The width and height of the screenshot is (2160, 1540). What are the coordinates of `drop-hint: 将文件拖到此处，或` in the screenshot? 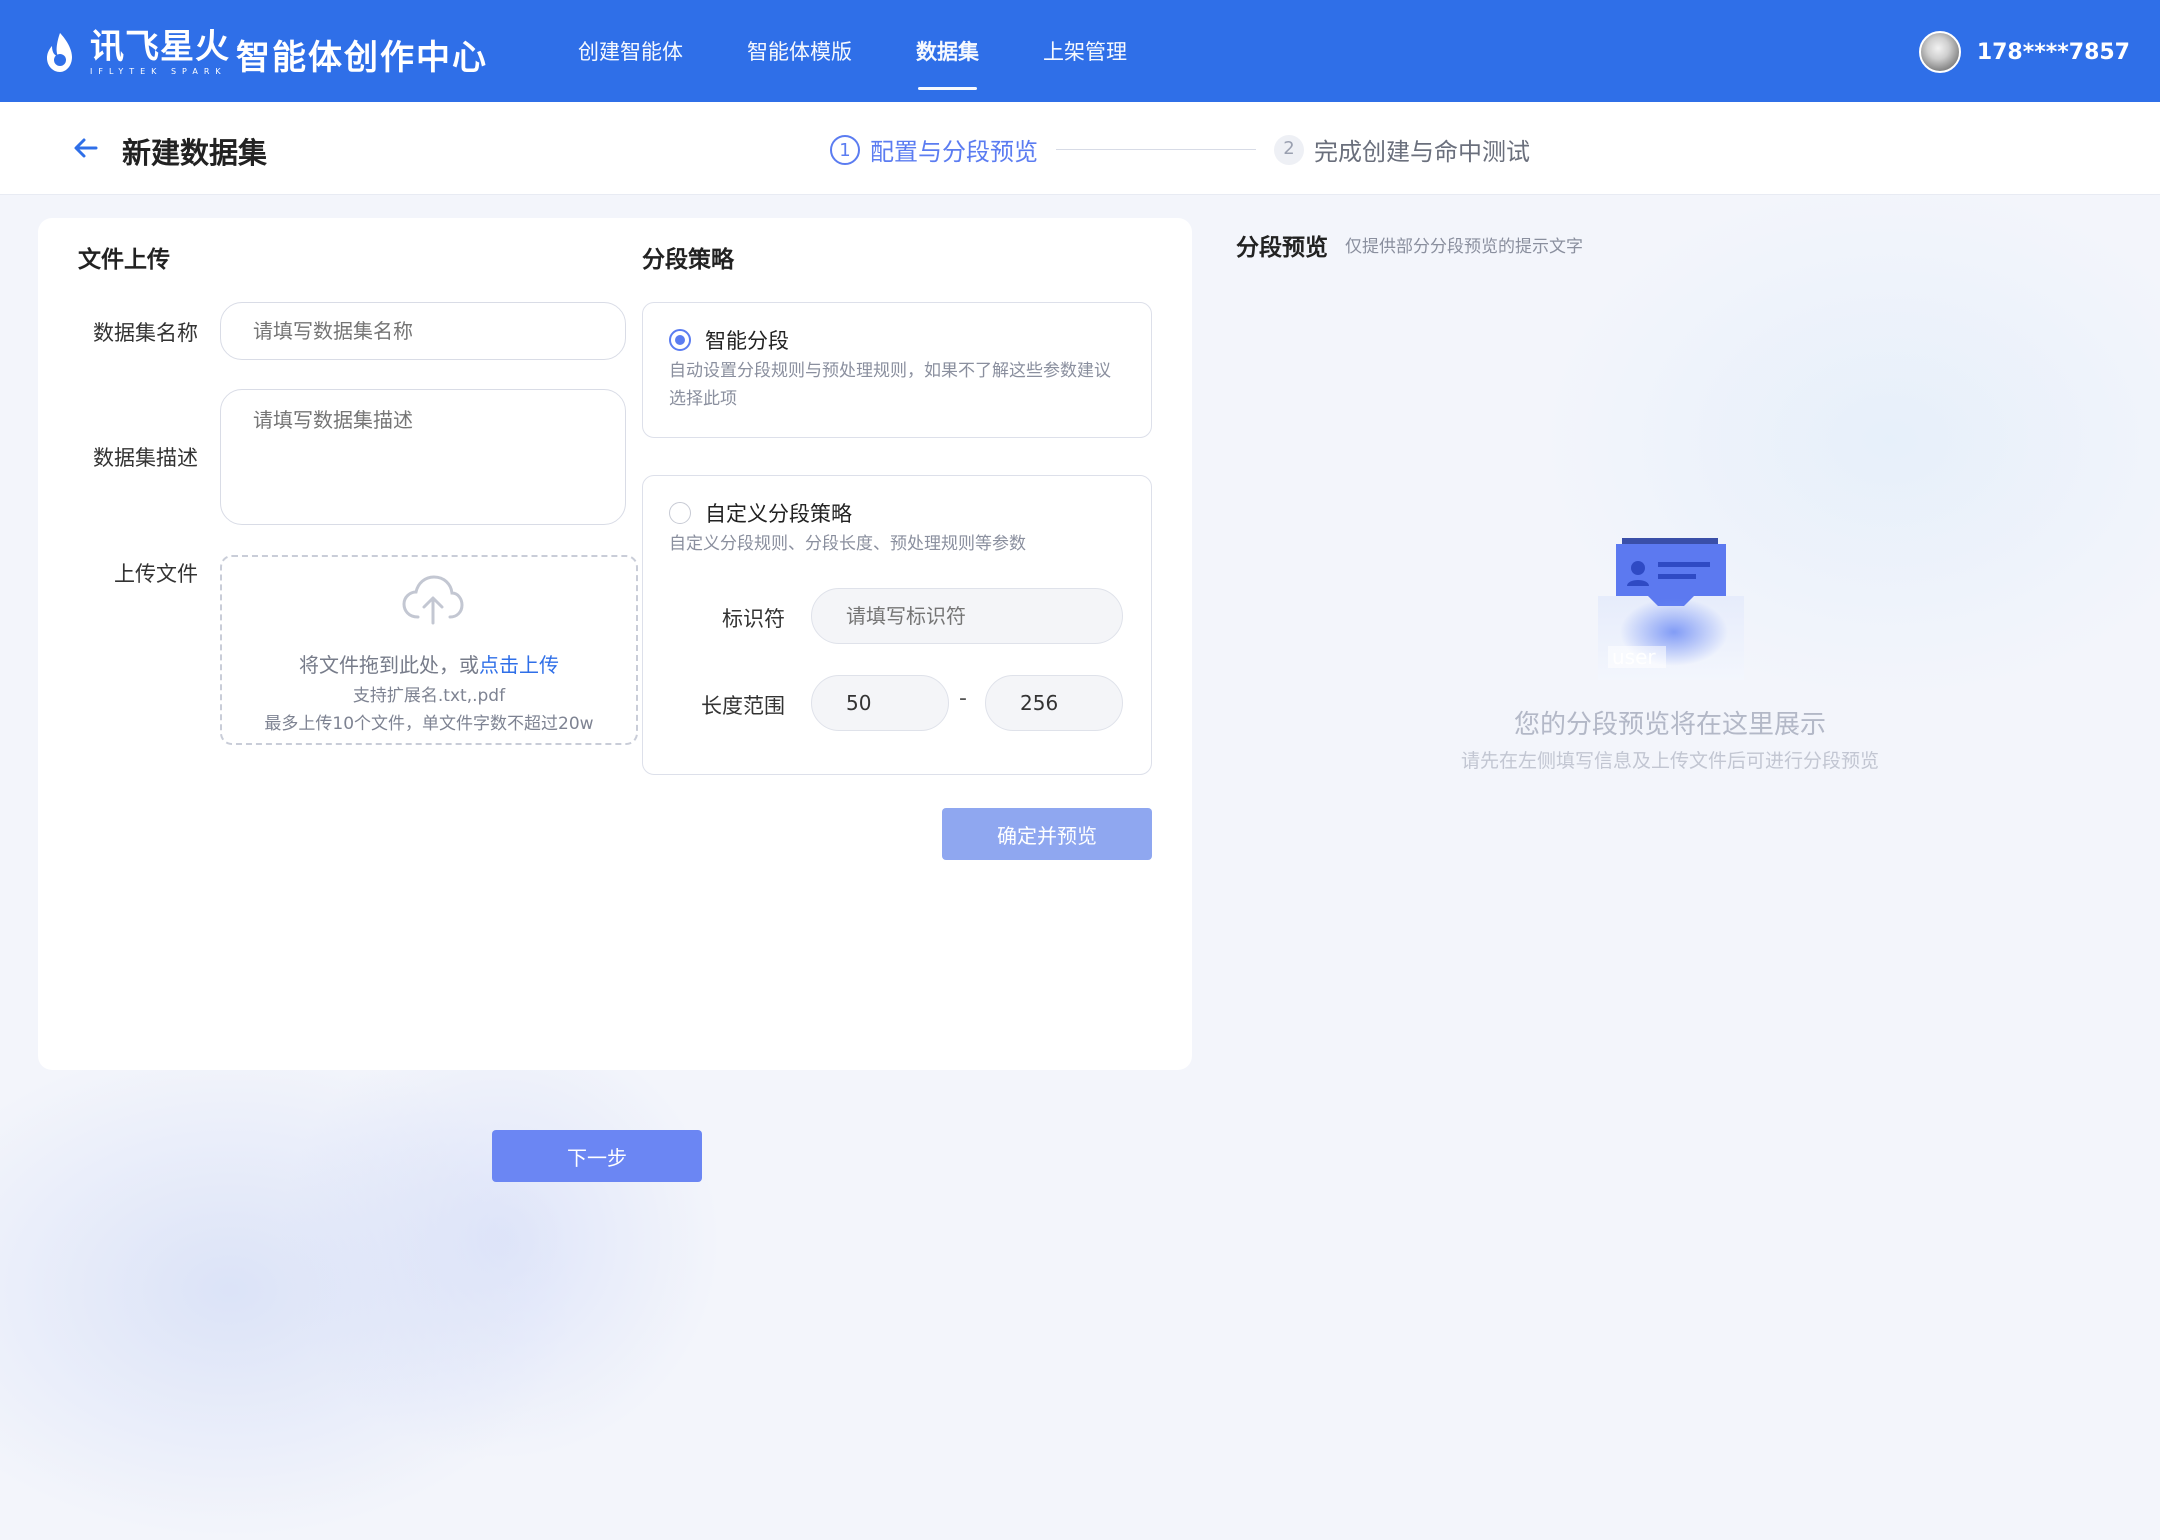 It's located at (389, 665).